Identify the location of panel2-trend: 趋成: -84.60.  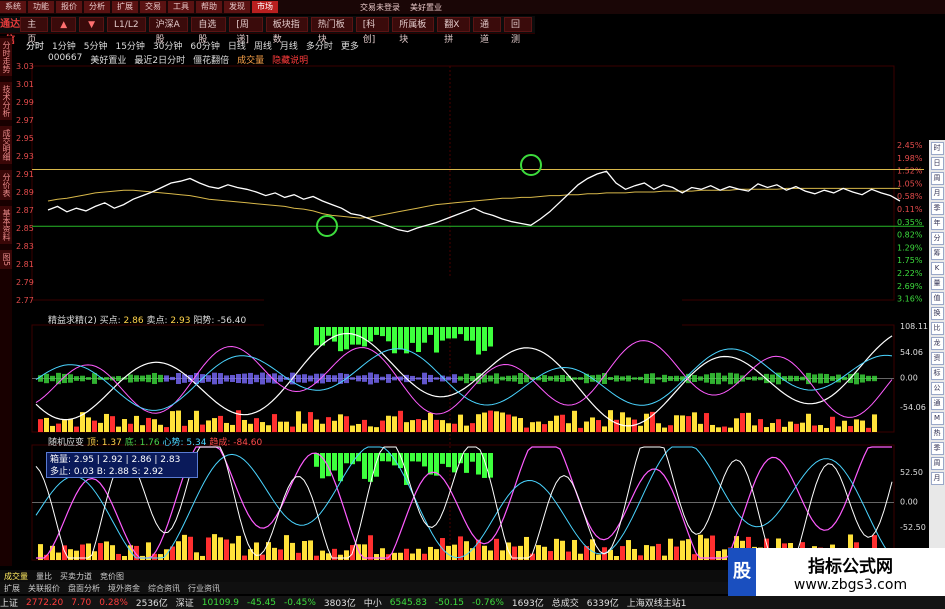
(236, 443).